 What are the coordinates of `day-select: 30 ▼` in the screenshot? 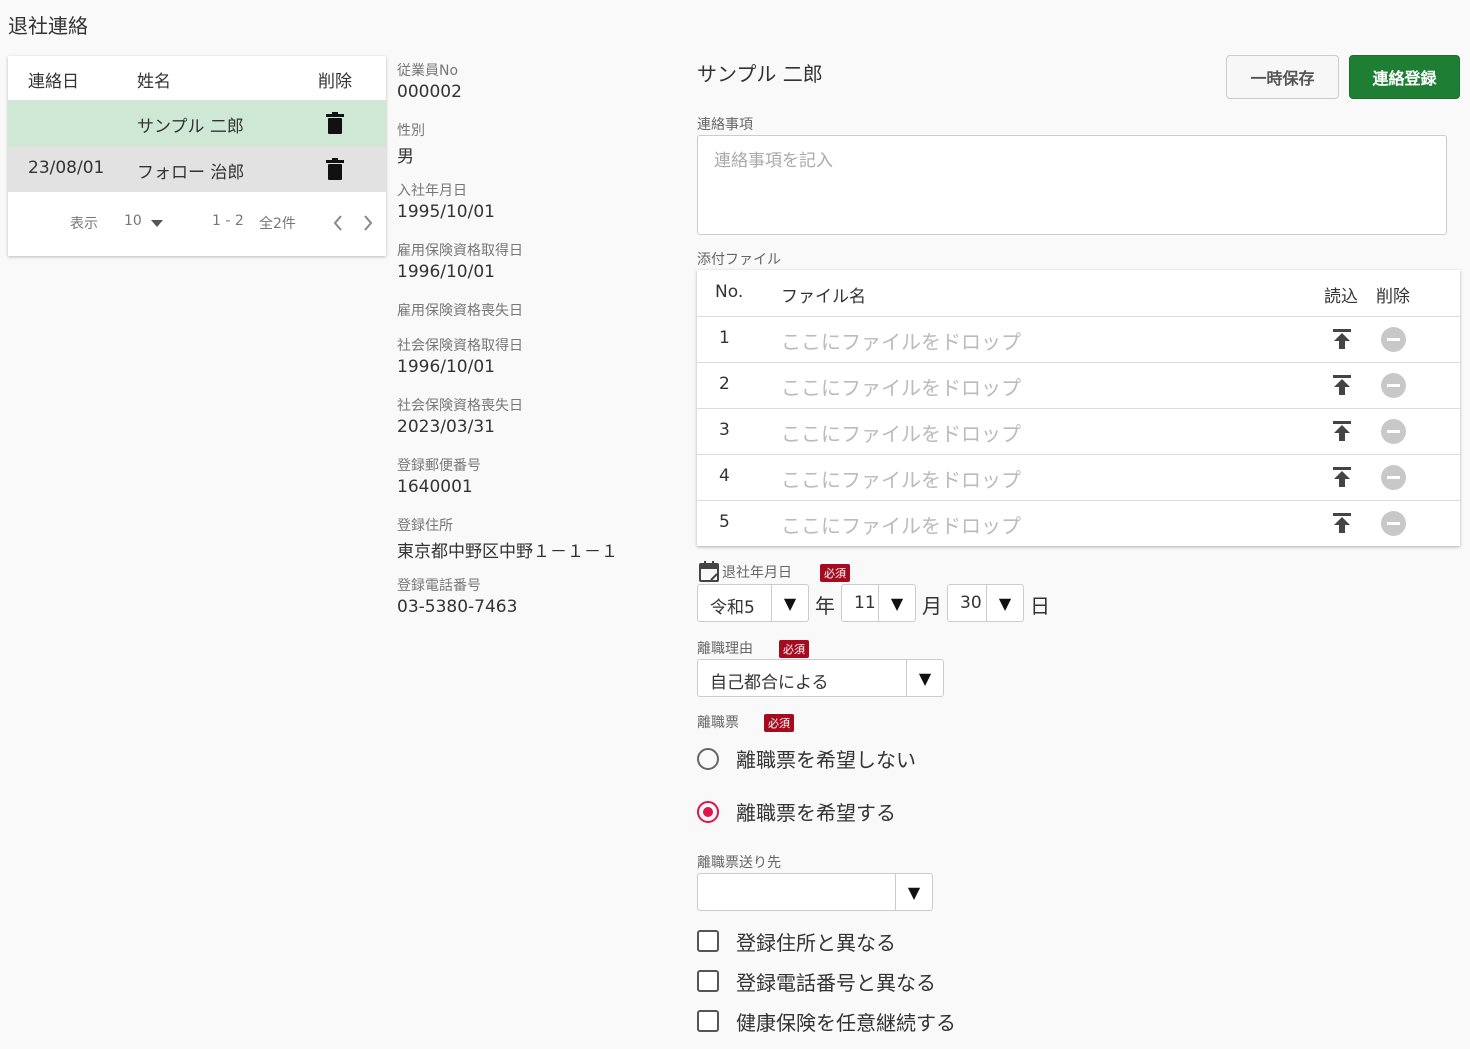 It's located at (985, 603).